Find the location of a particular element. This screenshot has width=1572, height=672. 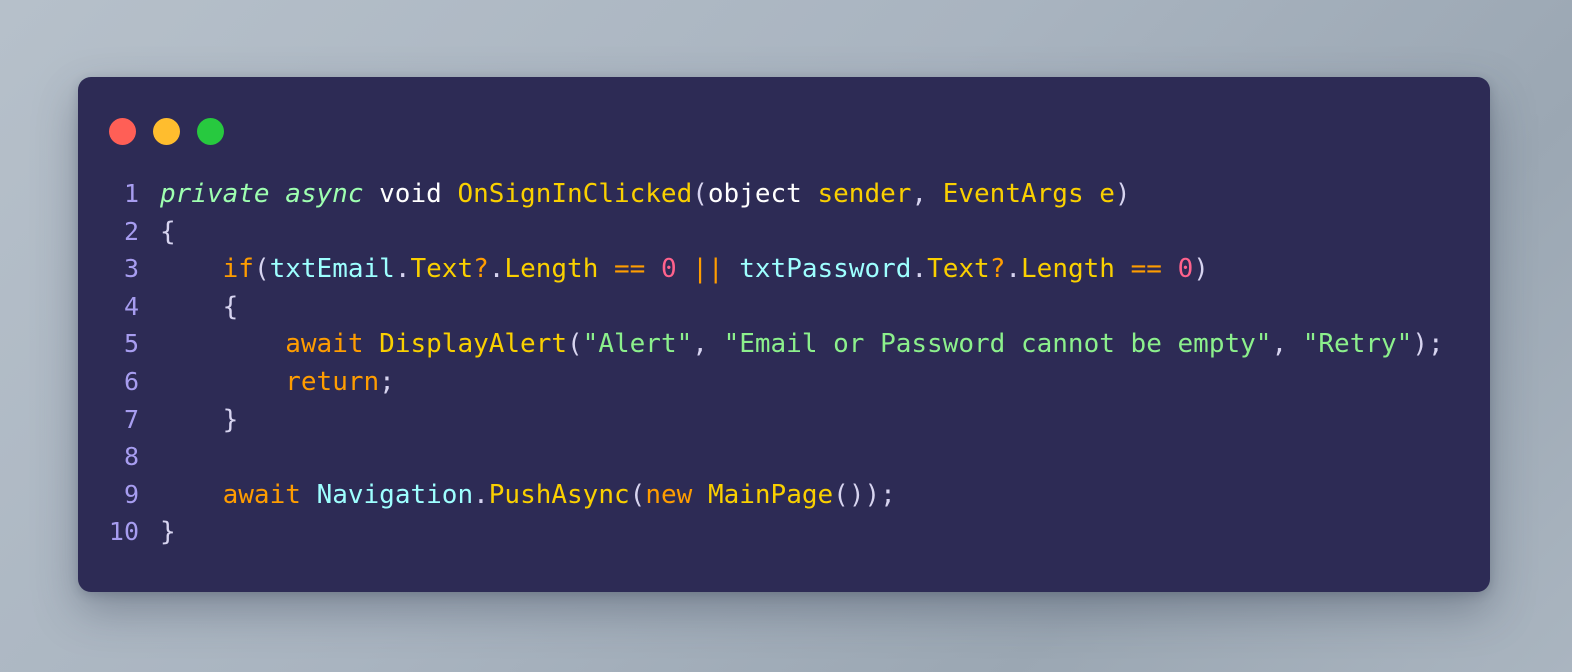

code-token-id: txtPassword is located at coordinates (825, 269).